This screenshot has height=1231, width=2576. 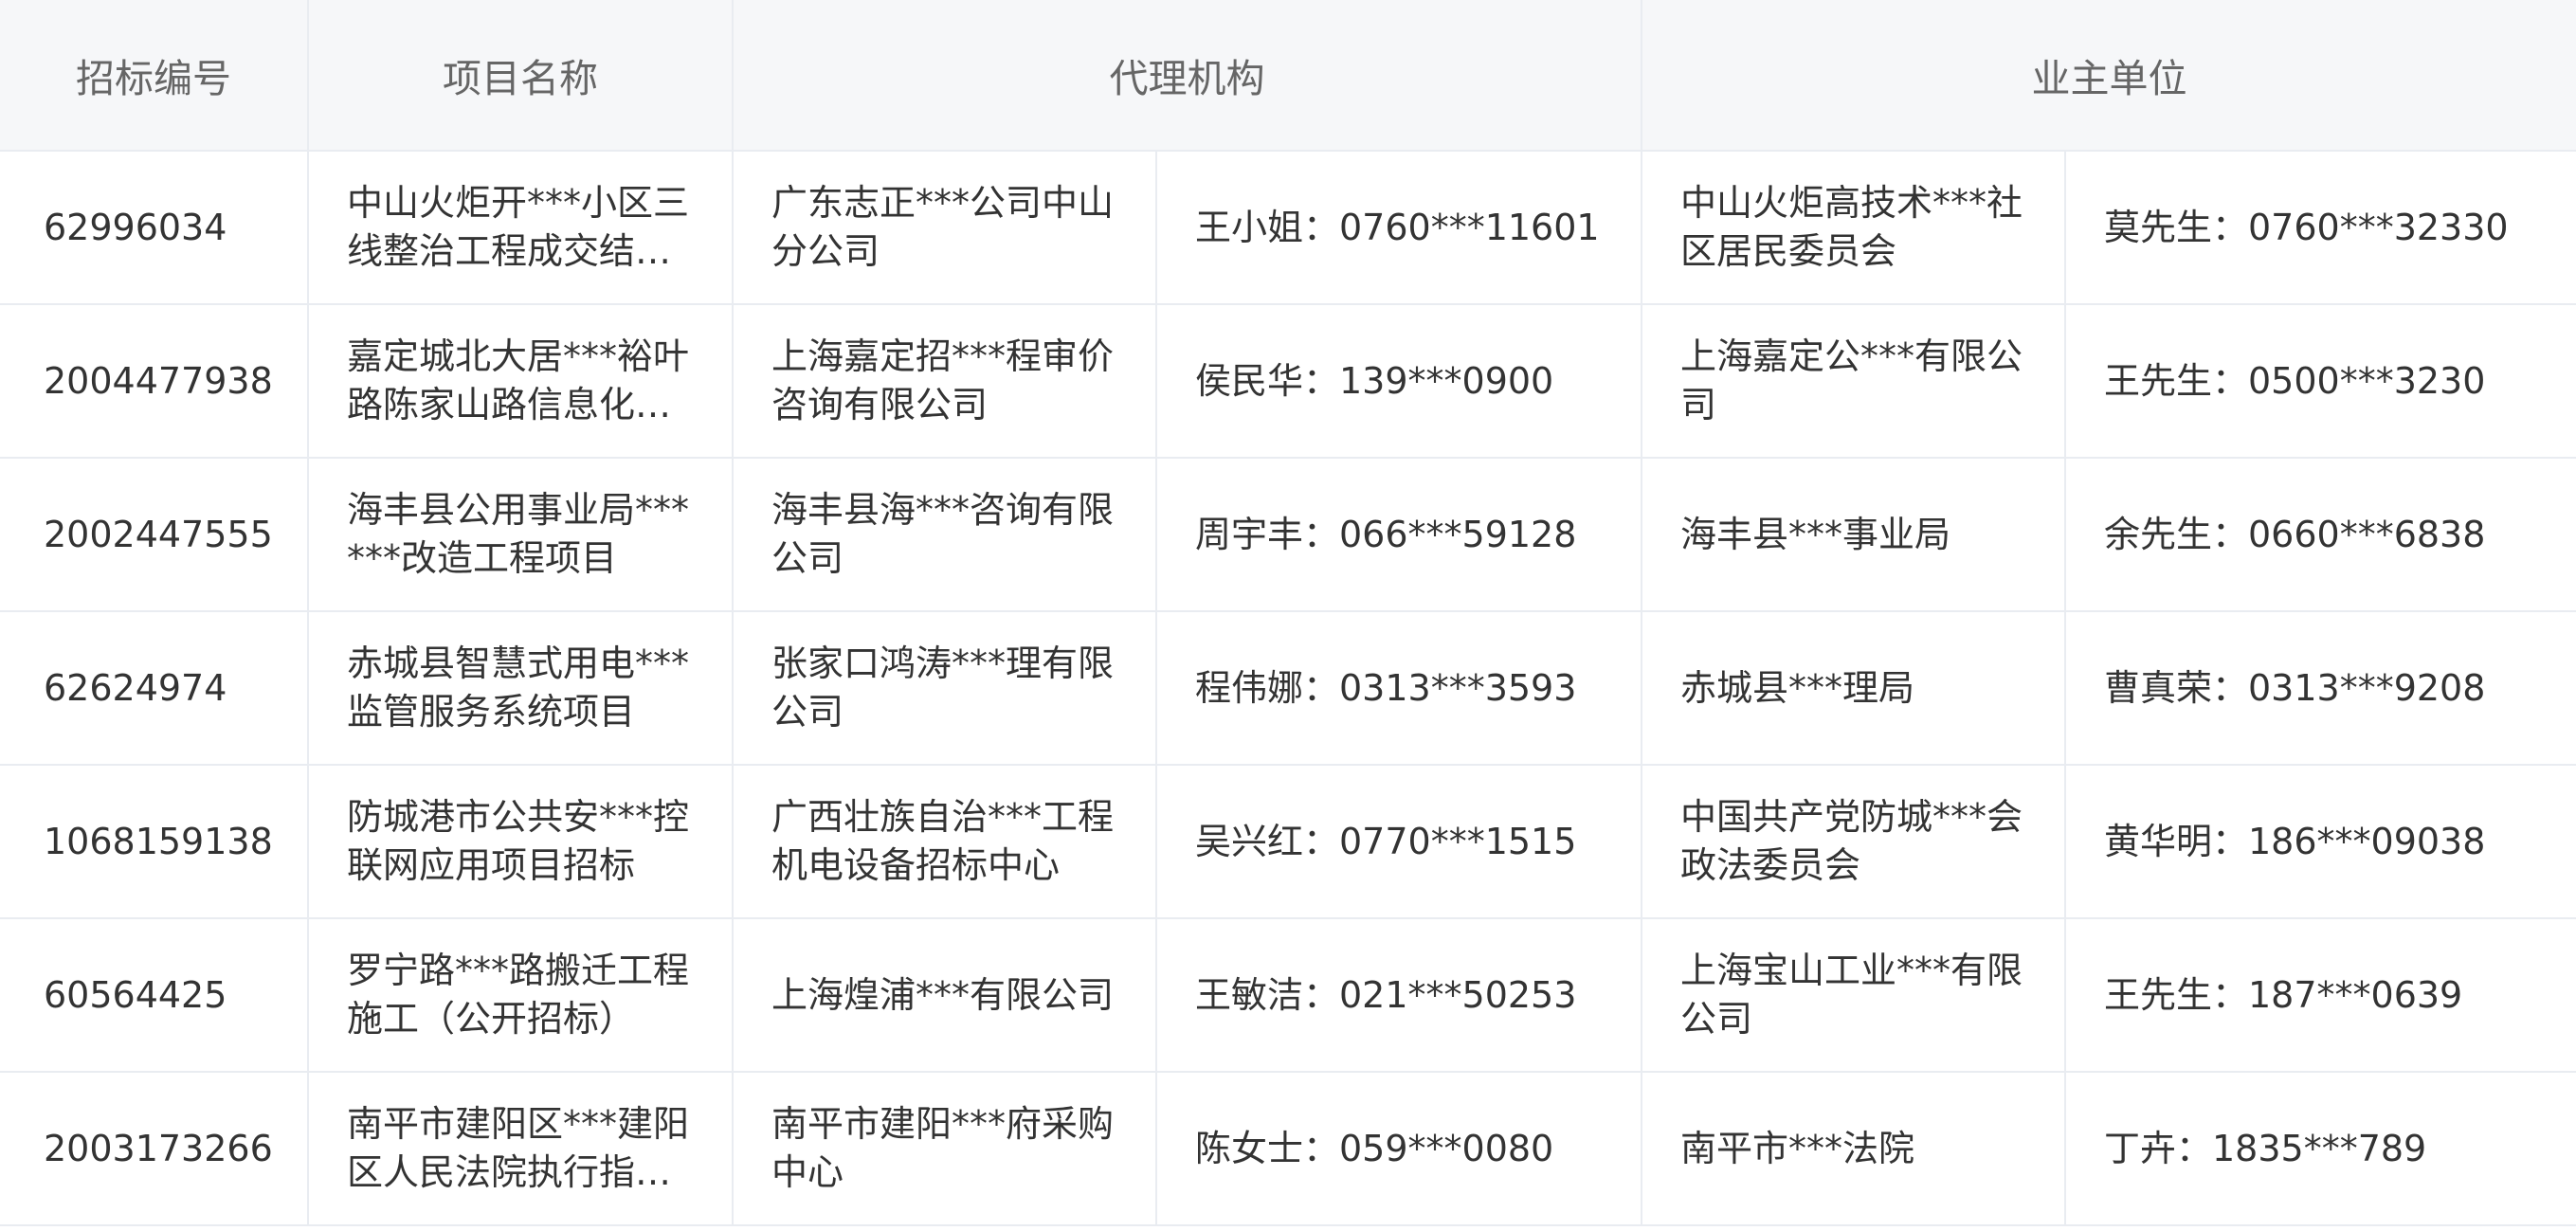 I want to click on cell-agency-name-text: 上海煌浦***有限公司, so click(x=943, y=995).